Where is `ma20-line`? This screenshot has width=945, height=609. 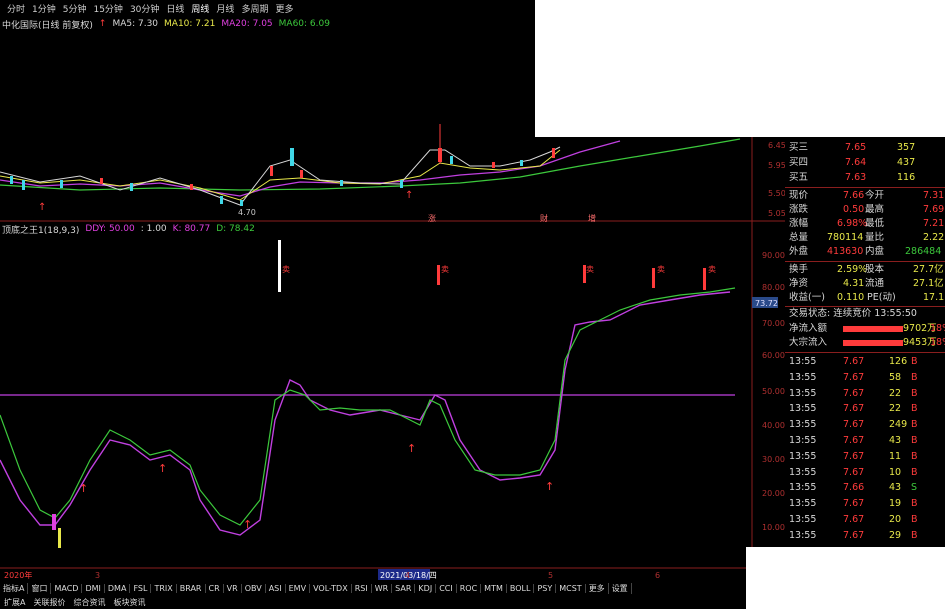 ma20-line is located at coordinates (310, 168).